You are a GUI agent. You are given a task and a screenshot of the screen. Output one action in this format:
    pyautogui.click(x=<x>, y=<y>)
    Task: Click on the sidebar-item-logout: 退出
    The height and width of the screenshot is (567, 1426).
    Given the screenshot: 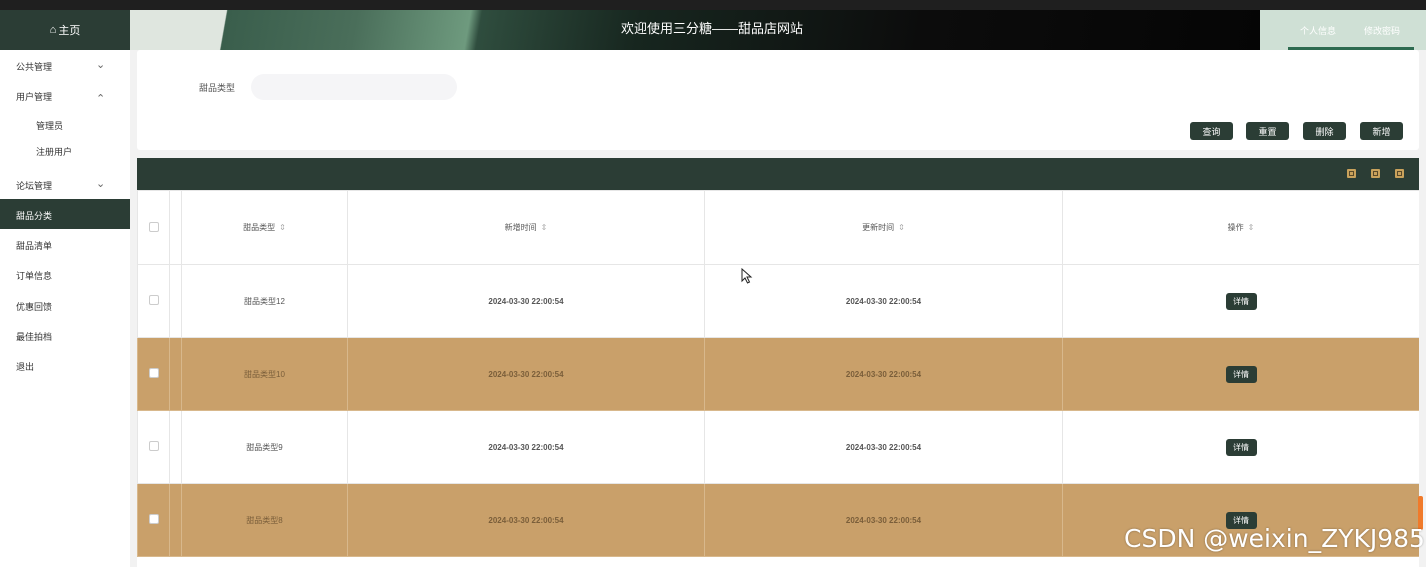 What is the action you would take?
    pyautogui.click(x=65, y=365)
    